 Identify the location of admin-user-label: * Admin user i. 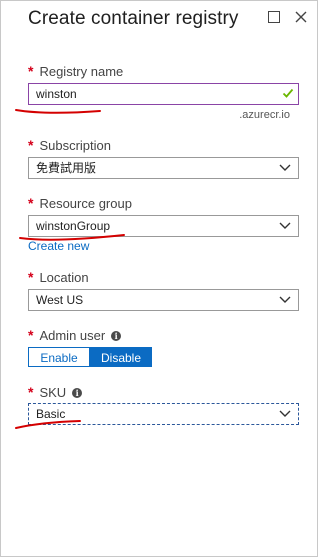
(75, 335).